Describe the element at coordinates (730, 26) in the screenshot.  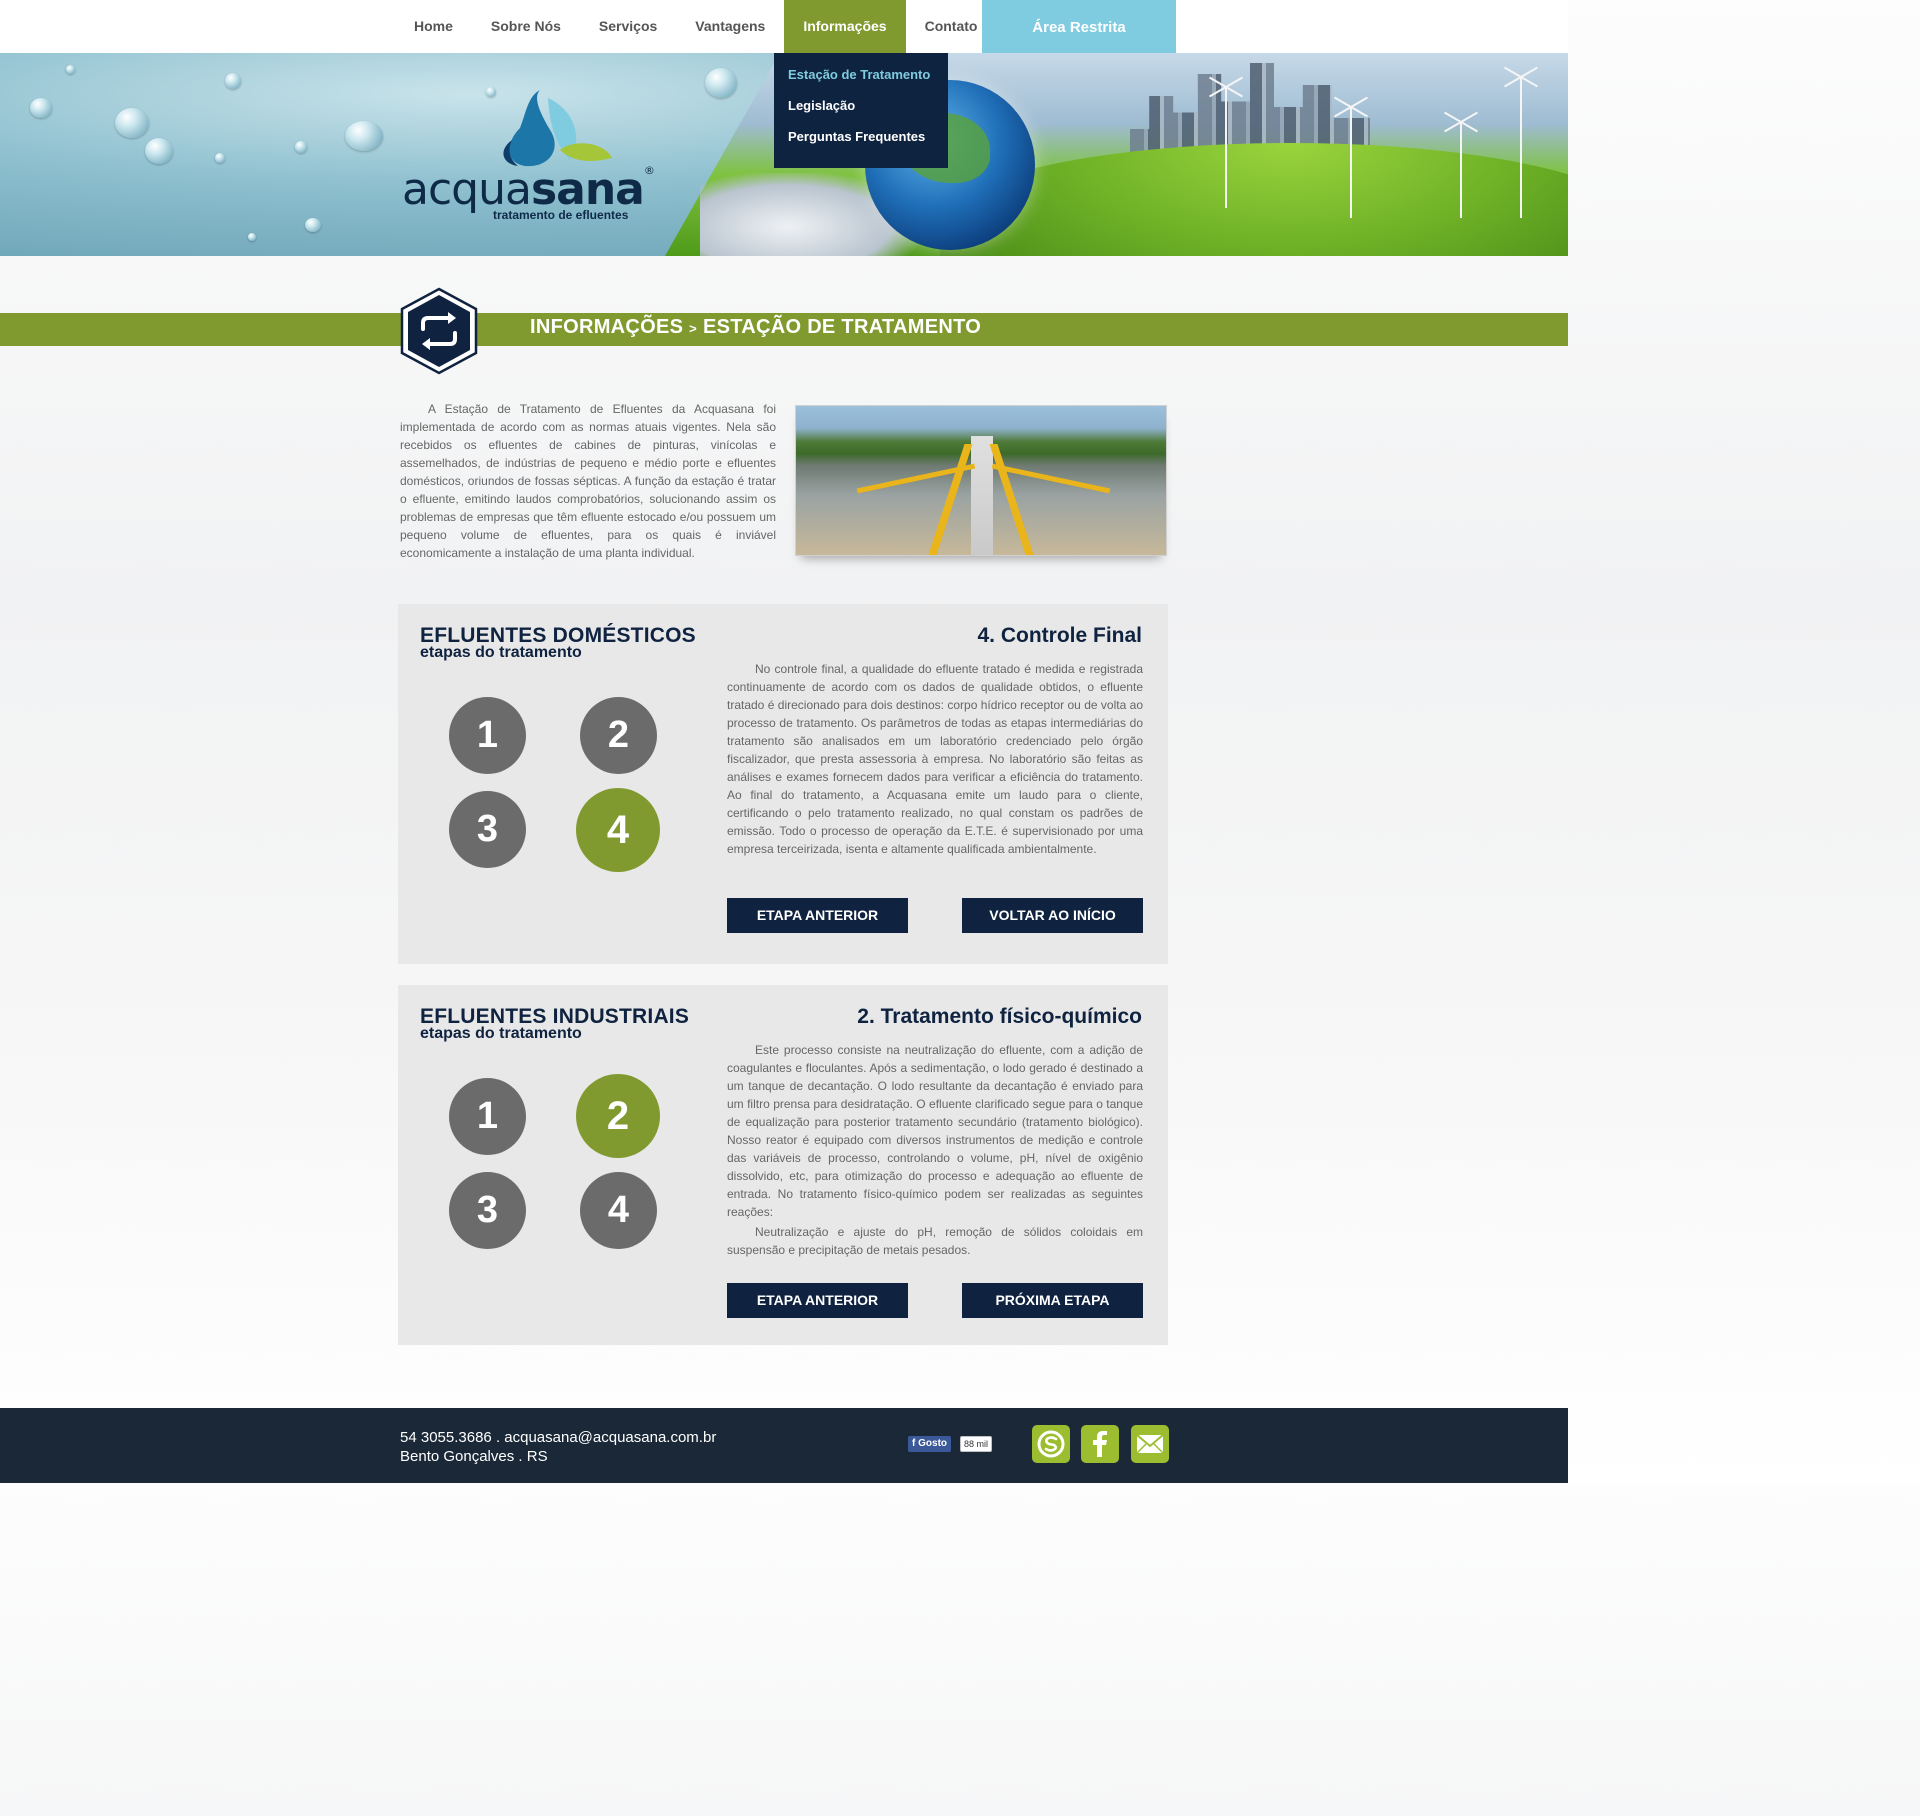
I see `nav-vantagens: Vantagens` at that location.